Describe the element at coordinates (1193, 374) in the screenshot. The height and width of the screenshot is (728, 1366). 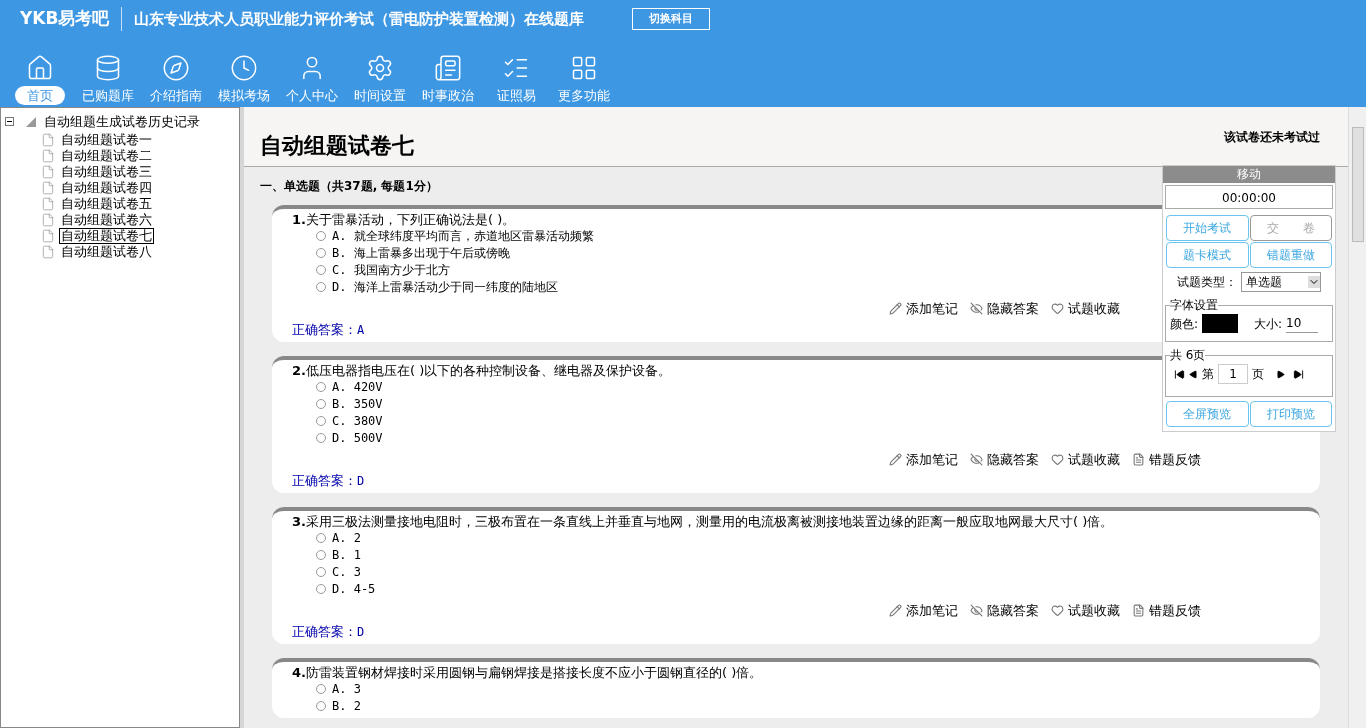
I see `previous-page-icon` at that location.